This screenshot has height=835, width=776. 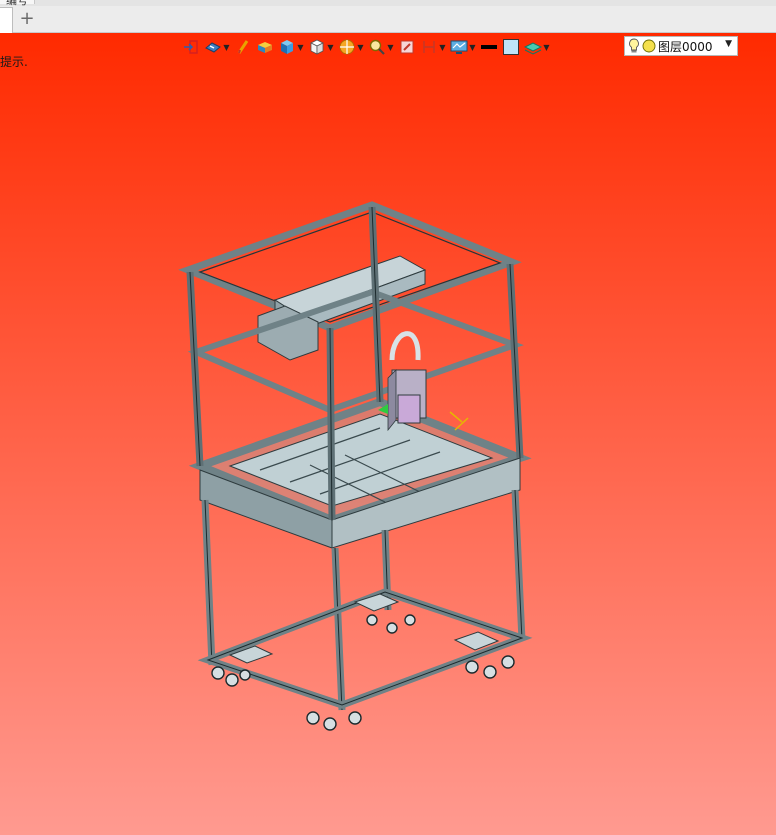 I want to click on document-tab-bar: +, so click(x=388, y=19).